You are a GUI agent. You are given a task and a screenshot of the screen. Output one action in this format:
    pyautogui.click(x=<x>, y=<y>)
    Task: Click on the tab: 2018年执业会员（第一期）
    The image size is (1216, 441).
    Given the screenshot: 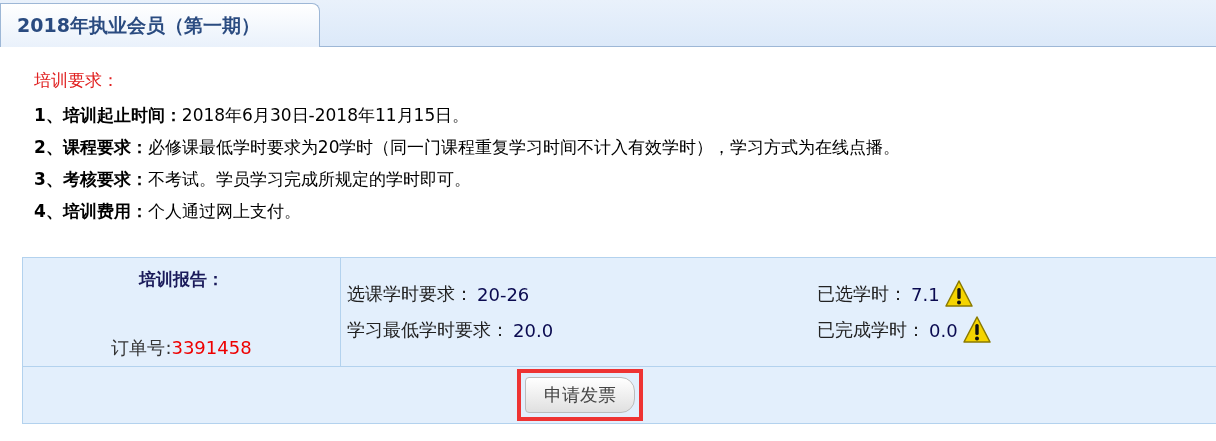 What is the action you would take?
    pyautogui.click(x=160, y=25)
    